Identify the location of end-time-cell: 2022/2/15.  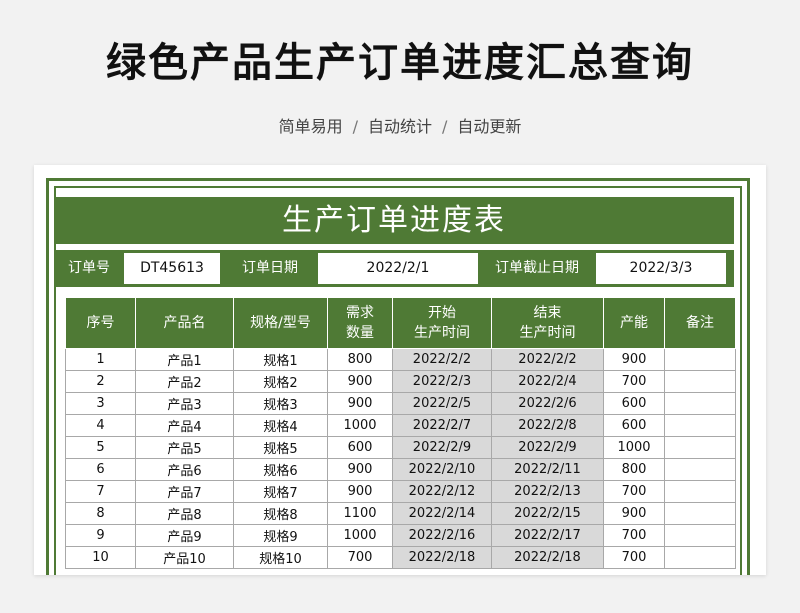
(547, 513).